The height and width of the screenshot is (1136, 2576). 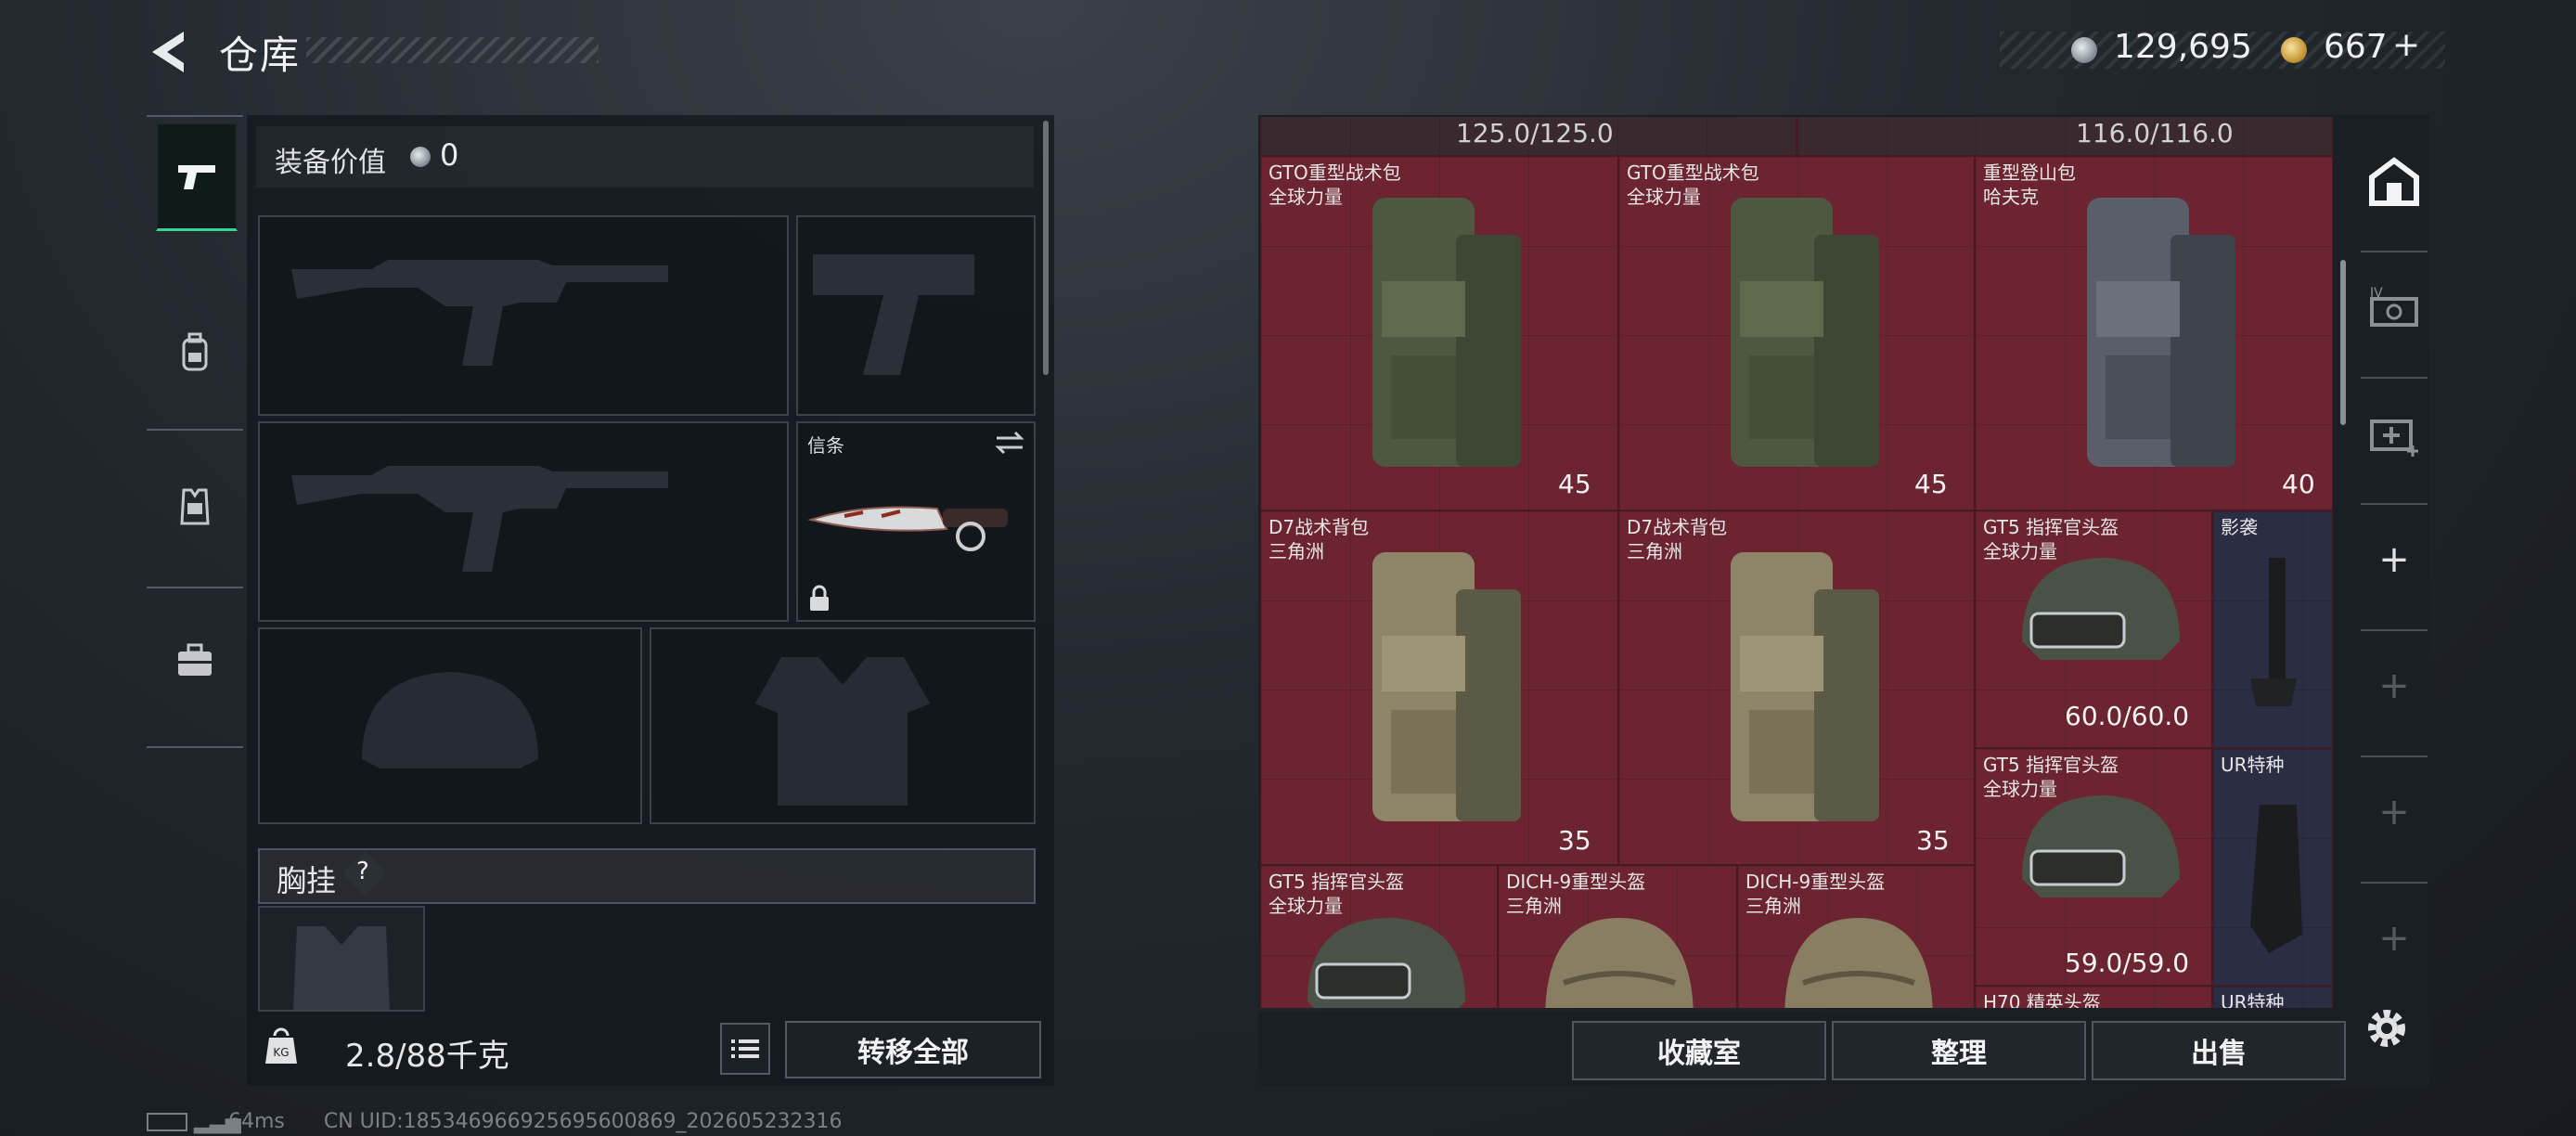 I want to click on item-name: 重型登山包, so click(x=2029, y=172).